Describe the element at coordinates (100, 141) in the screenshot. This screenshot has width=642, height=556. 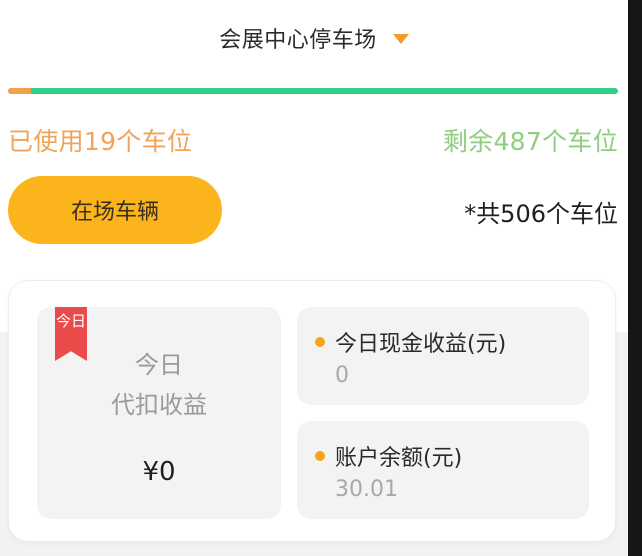
I see `used-spaces-label: 已使用19个车位` at that location.